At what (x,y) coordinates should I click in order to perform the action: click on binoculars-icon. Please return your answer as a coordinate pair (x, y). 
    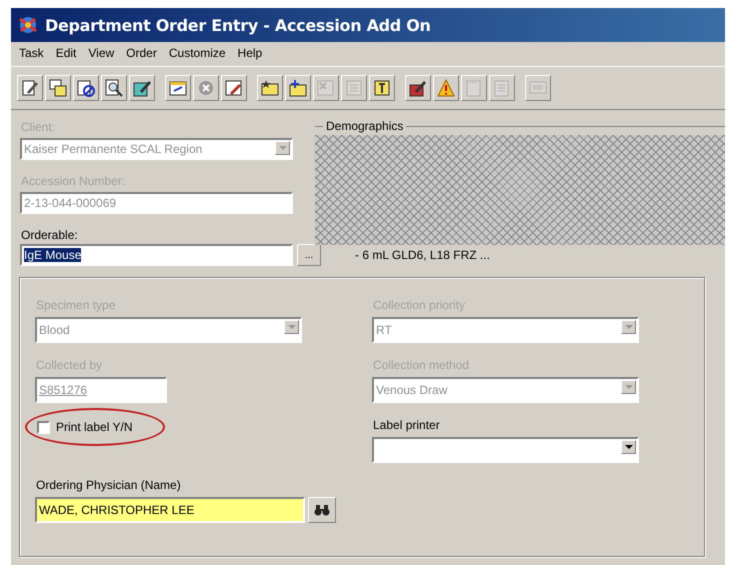
    Looking at the image, I should click on (322, 510).